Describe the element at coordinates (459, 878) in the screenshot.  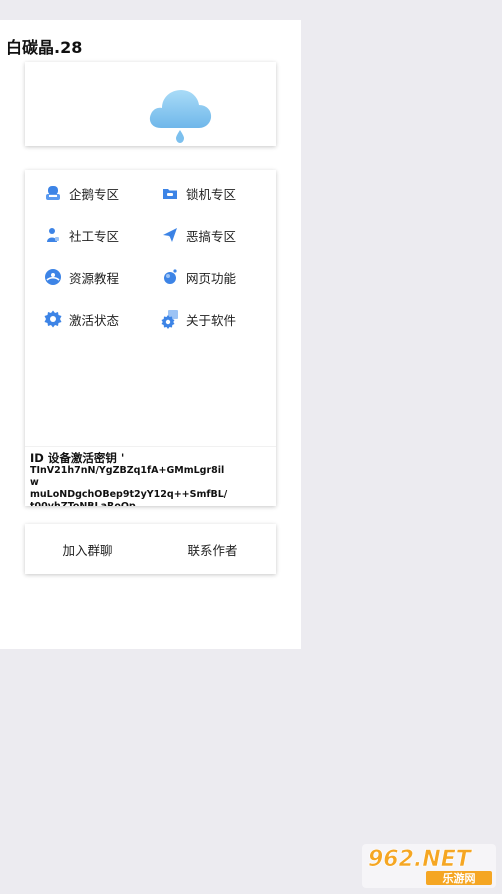
I see `watermark-subtitle-text: 乐游网` at that location.